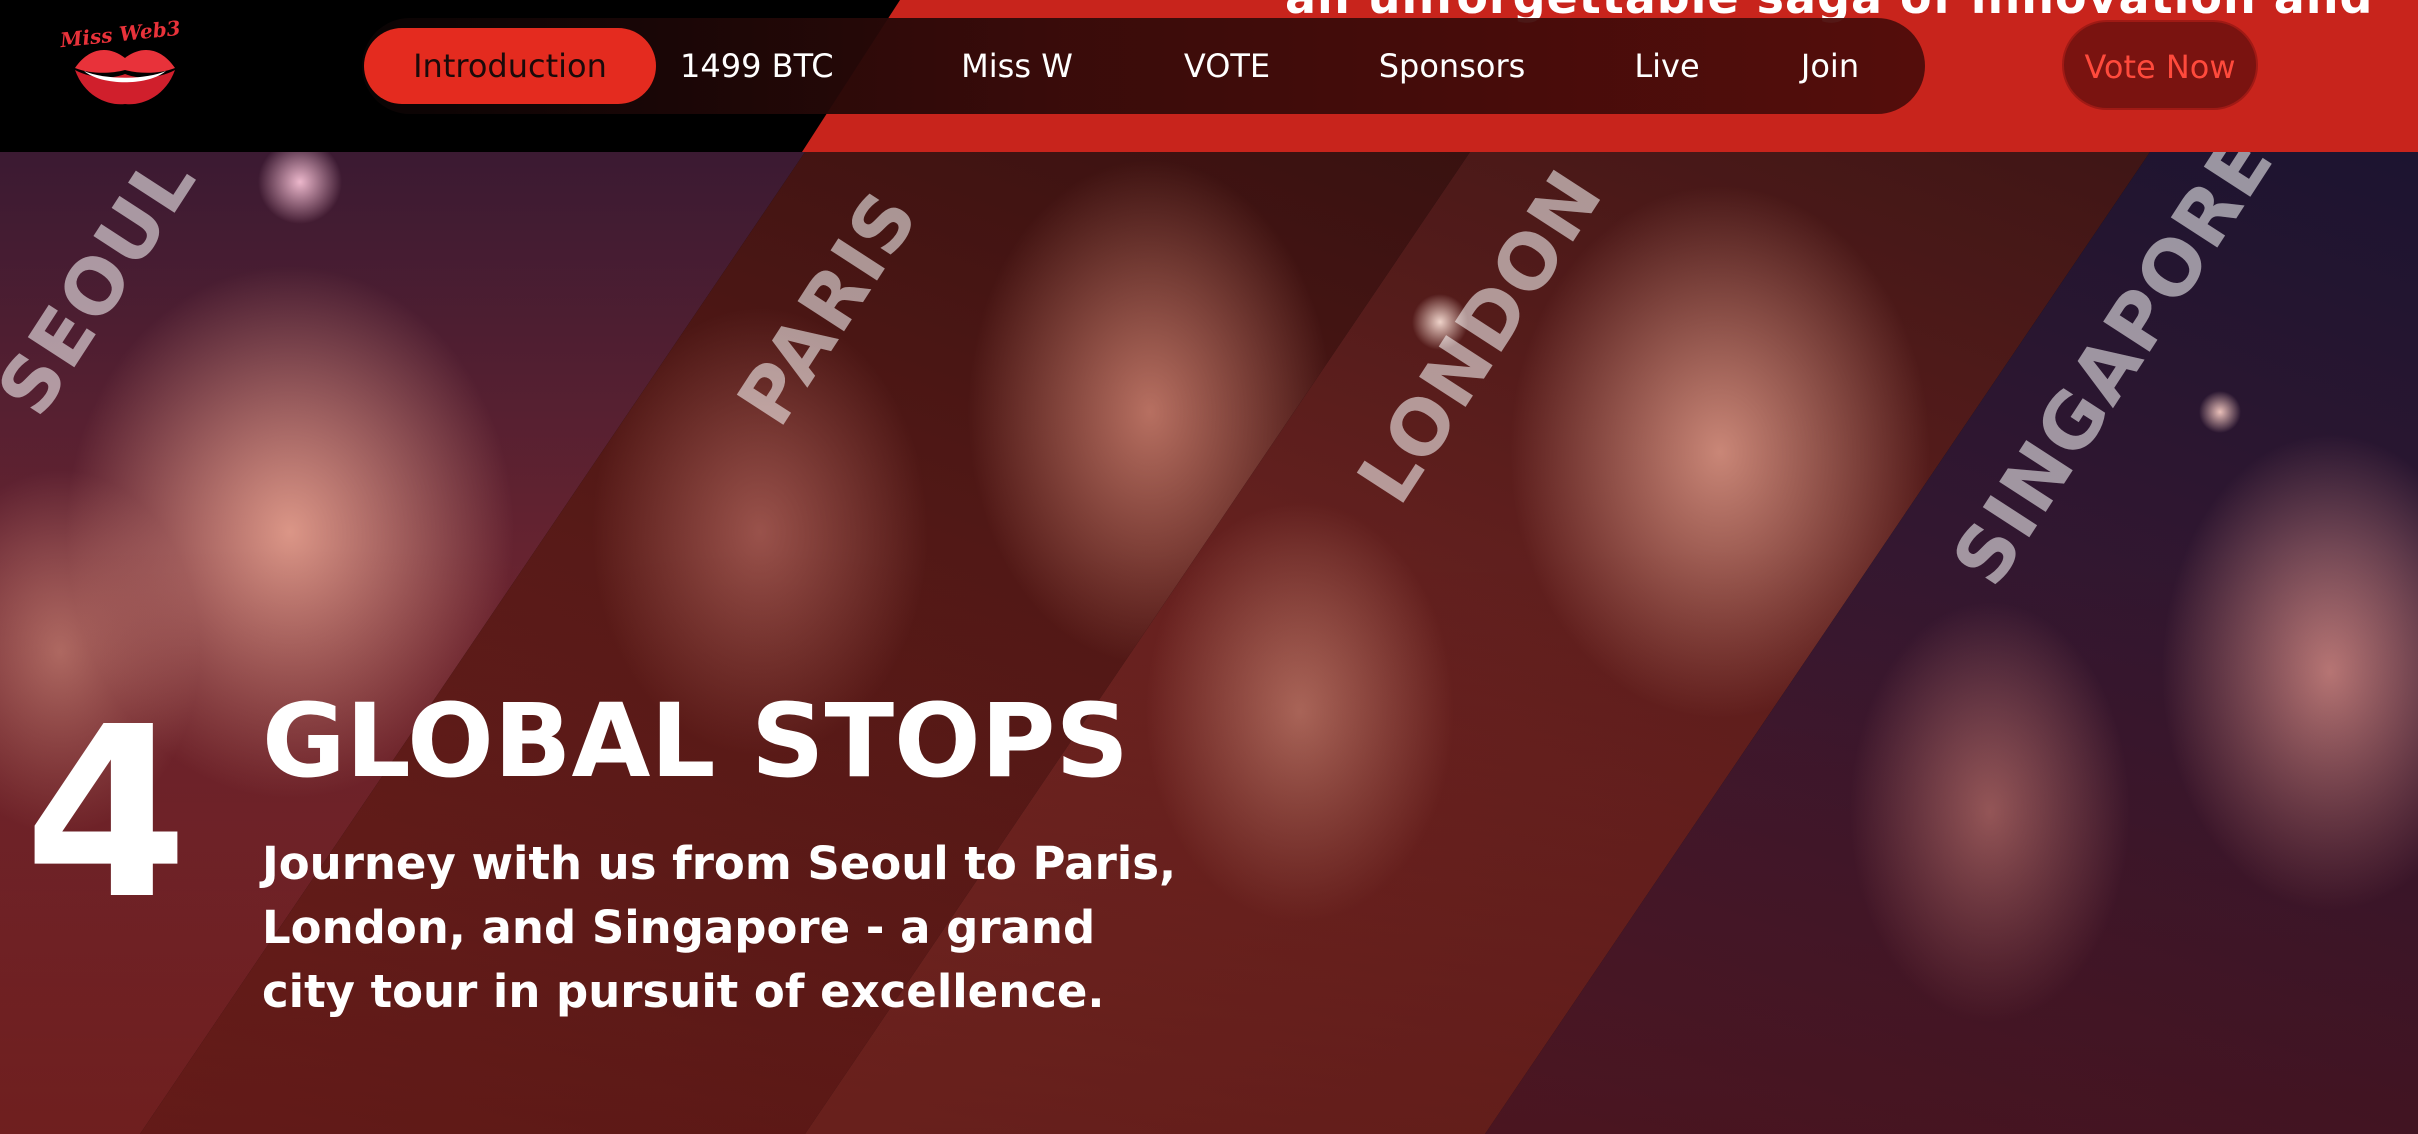  Describe the element at coordinates (1227, 66) in the screenshot. I see `nav-item-vote: VOTE` at that location.